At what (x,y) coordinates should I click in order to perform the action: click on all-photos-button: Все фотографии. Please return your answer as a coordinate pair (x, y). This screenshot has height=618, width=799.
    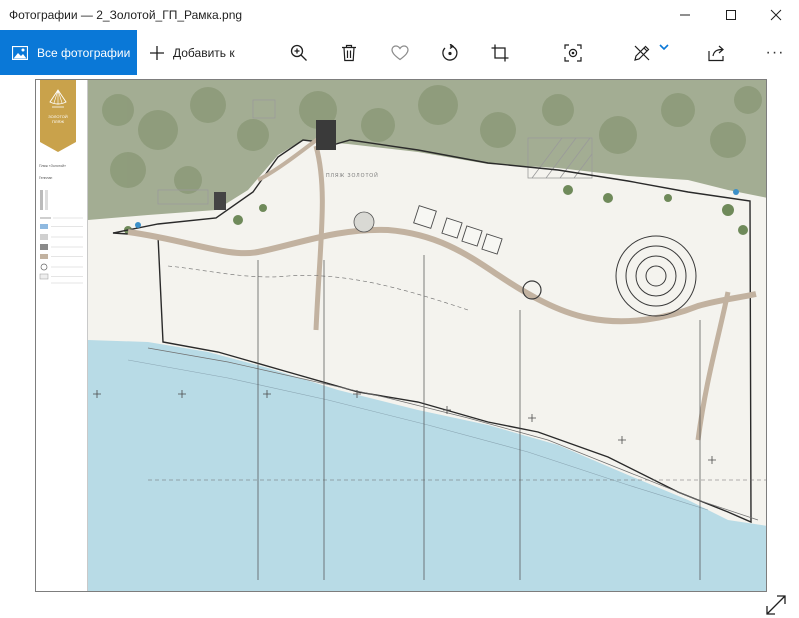
    Looking at the image, I should click on (68, 52).